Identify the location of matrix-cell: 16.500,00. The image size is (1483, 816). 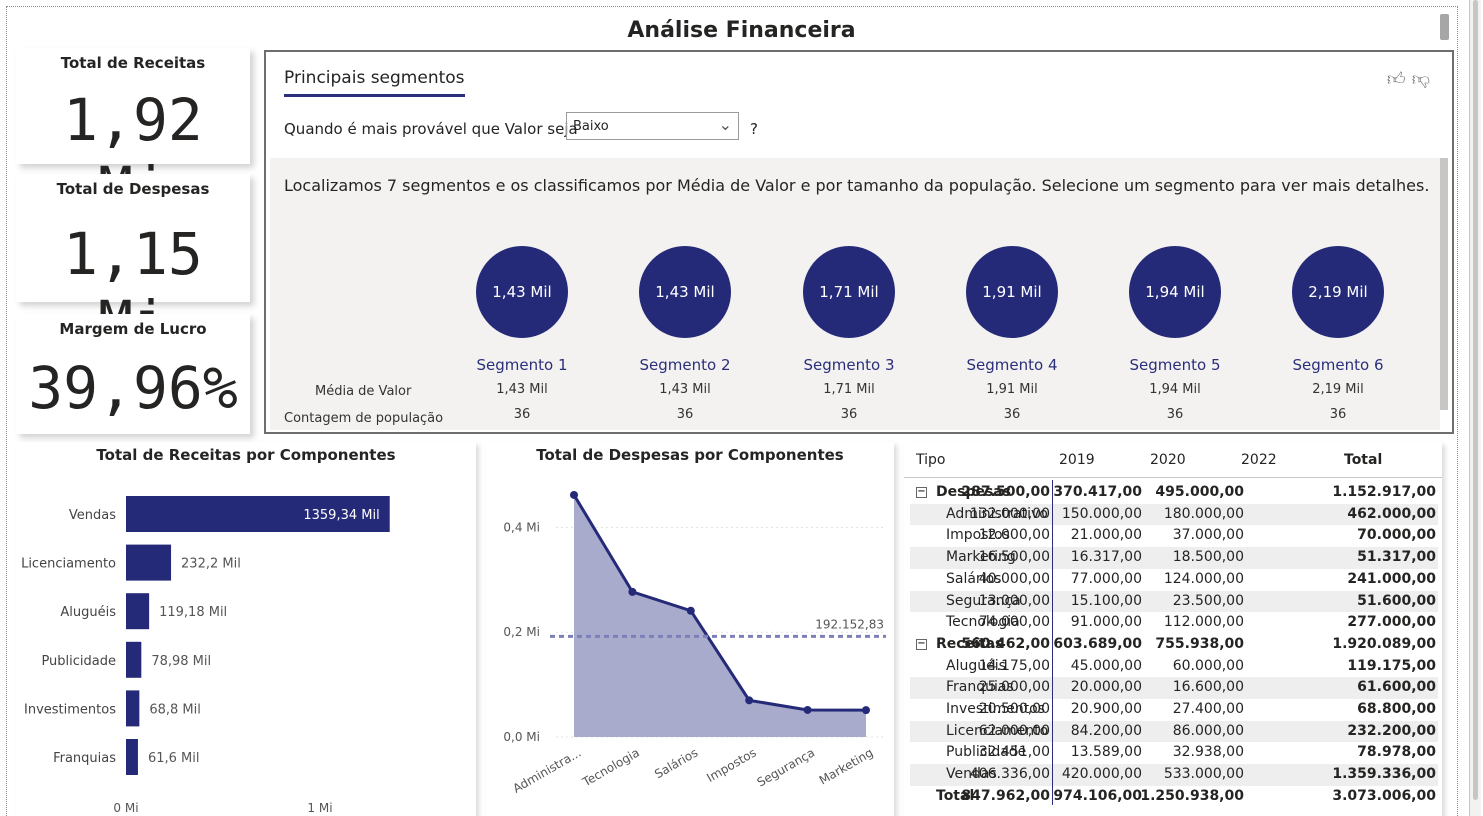
(1014, 557).